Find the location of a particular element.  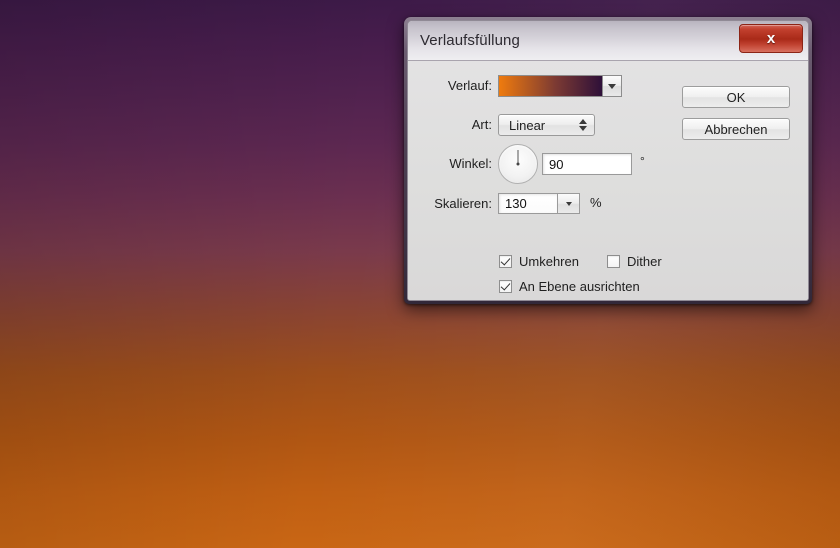

angle-dial-icon is located at coordinates (518, 164).